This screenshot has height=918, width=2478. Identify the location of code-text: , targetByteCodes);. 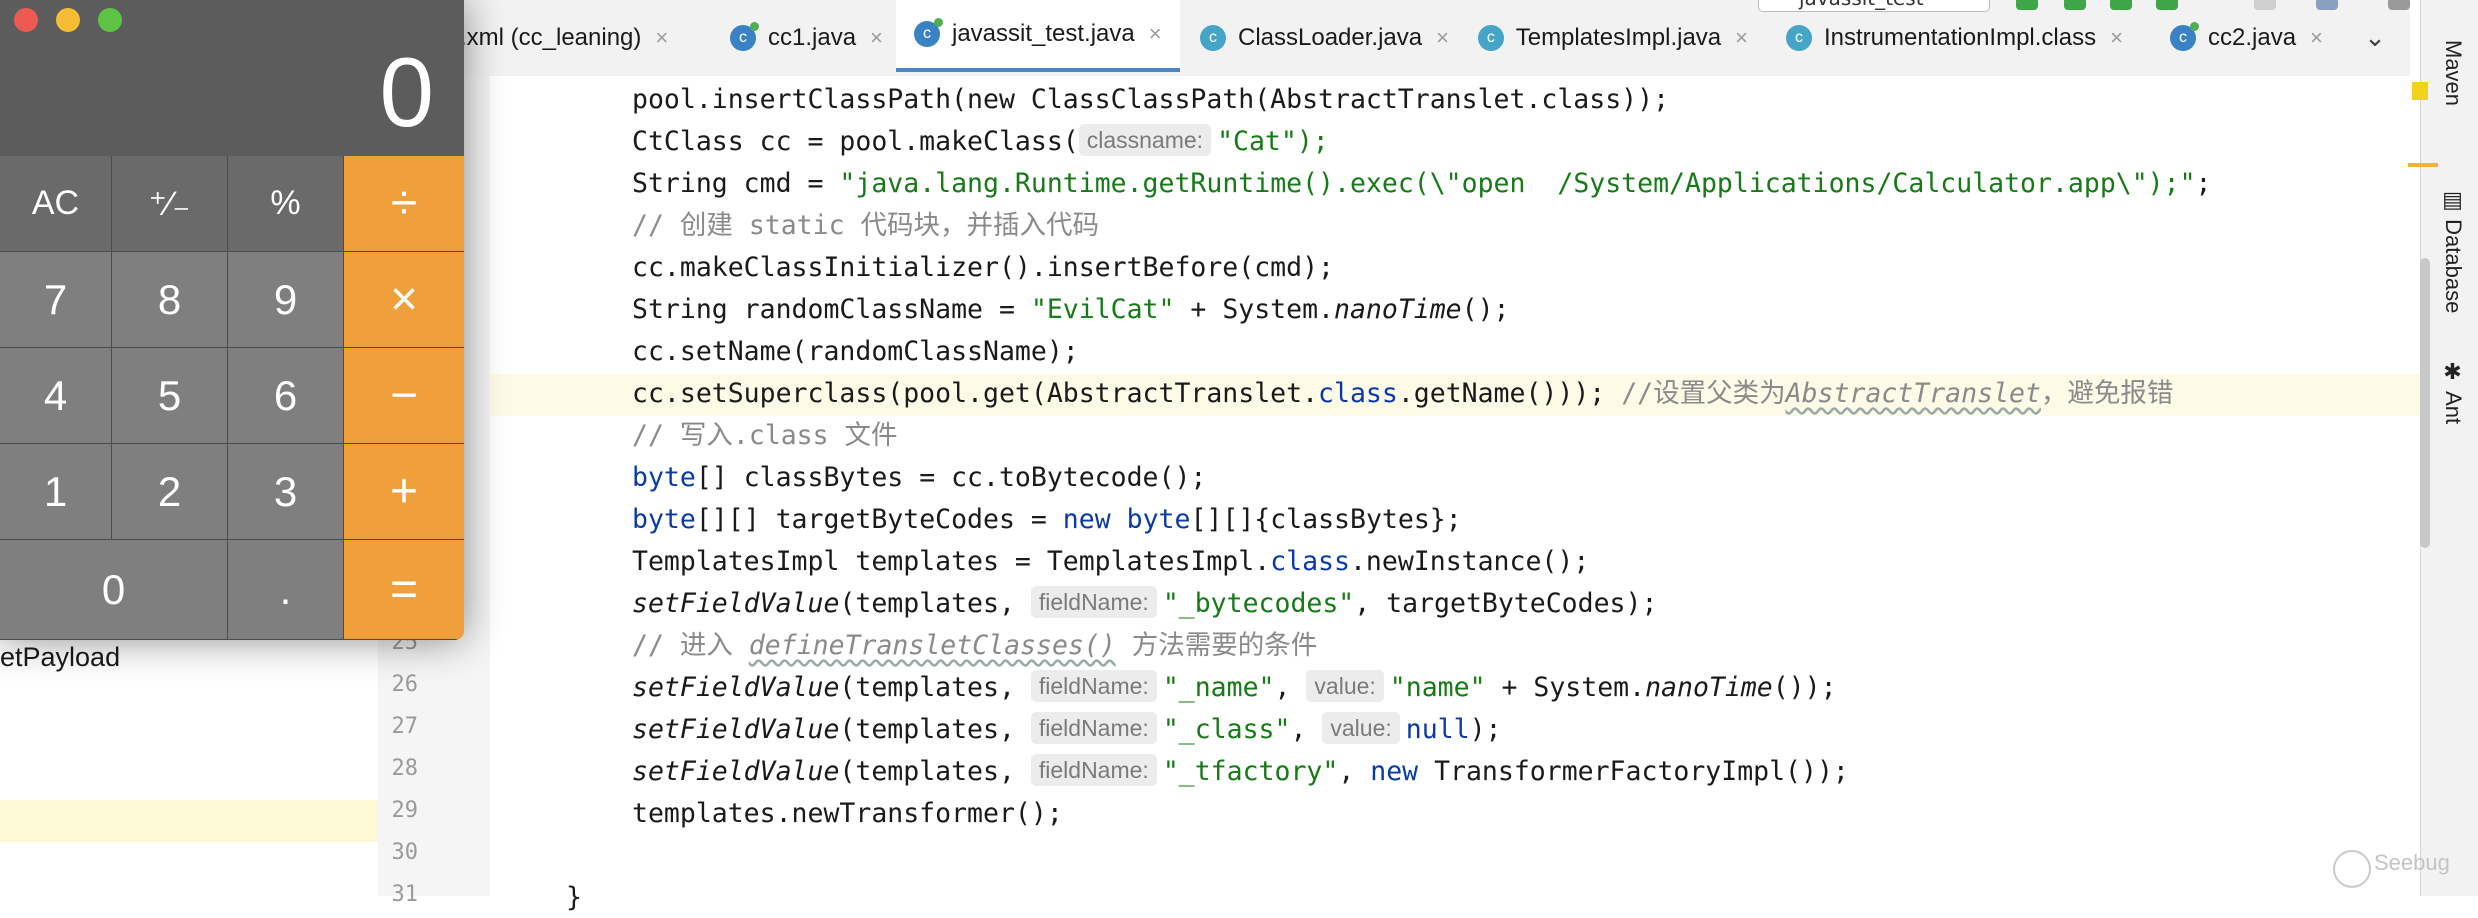
(1506, 603).